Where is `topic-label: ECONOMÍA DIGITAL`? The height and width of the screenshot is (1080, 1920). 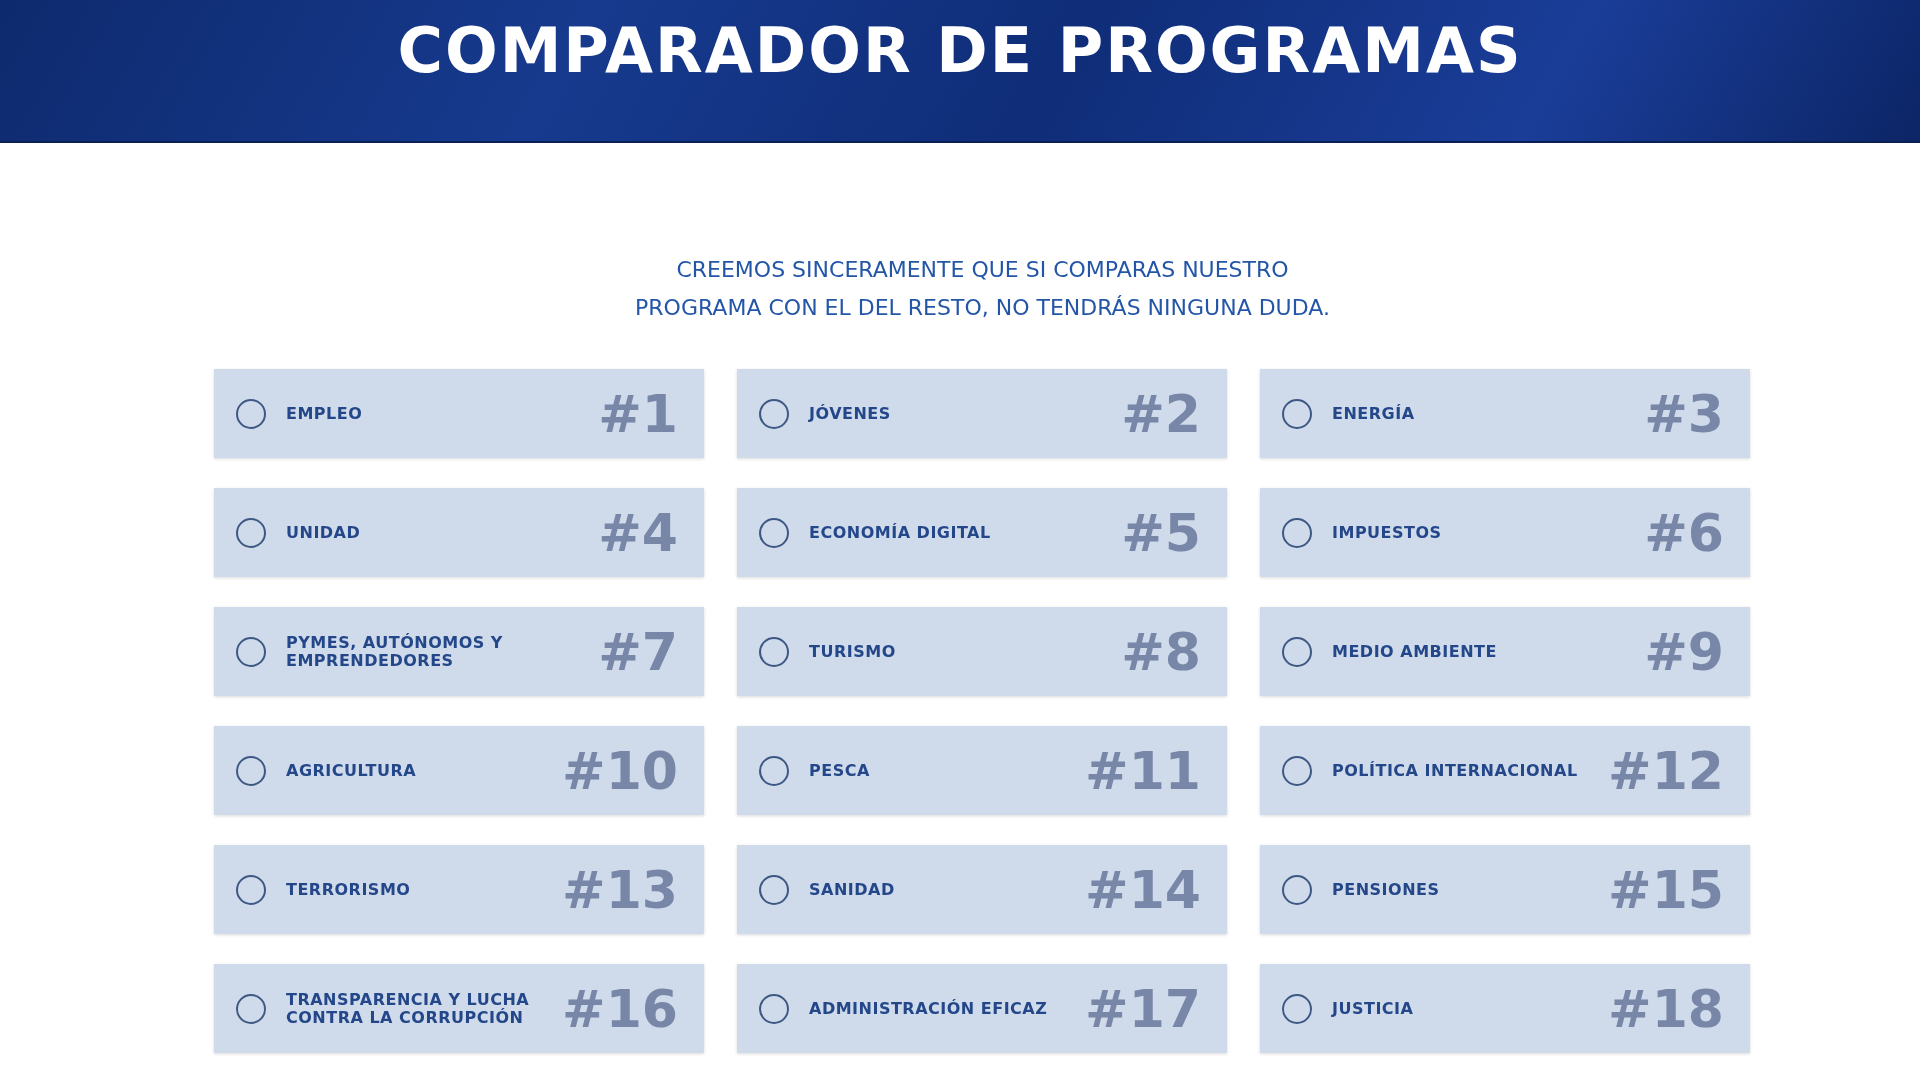 topic-label: ECONOMÍA DIGITAL is located at coordinates (900, 532).